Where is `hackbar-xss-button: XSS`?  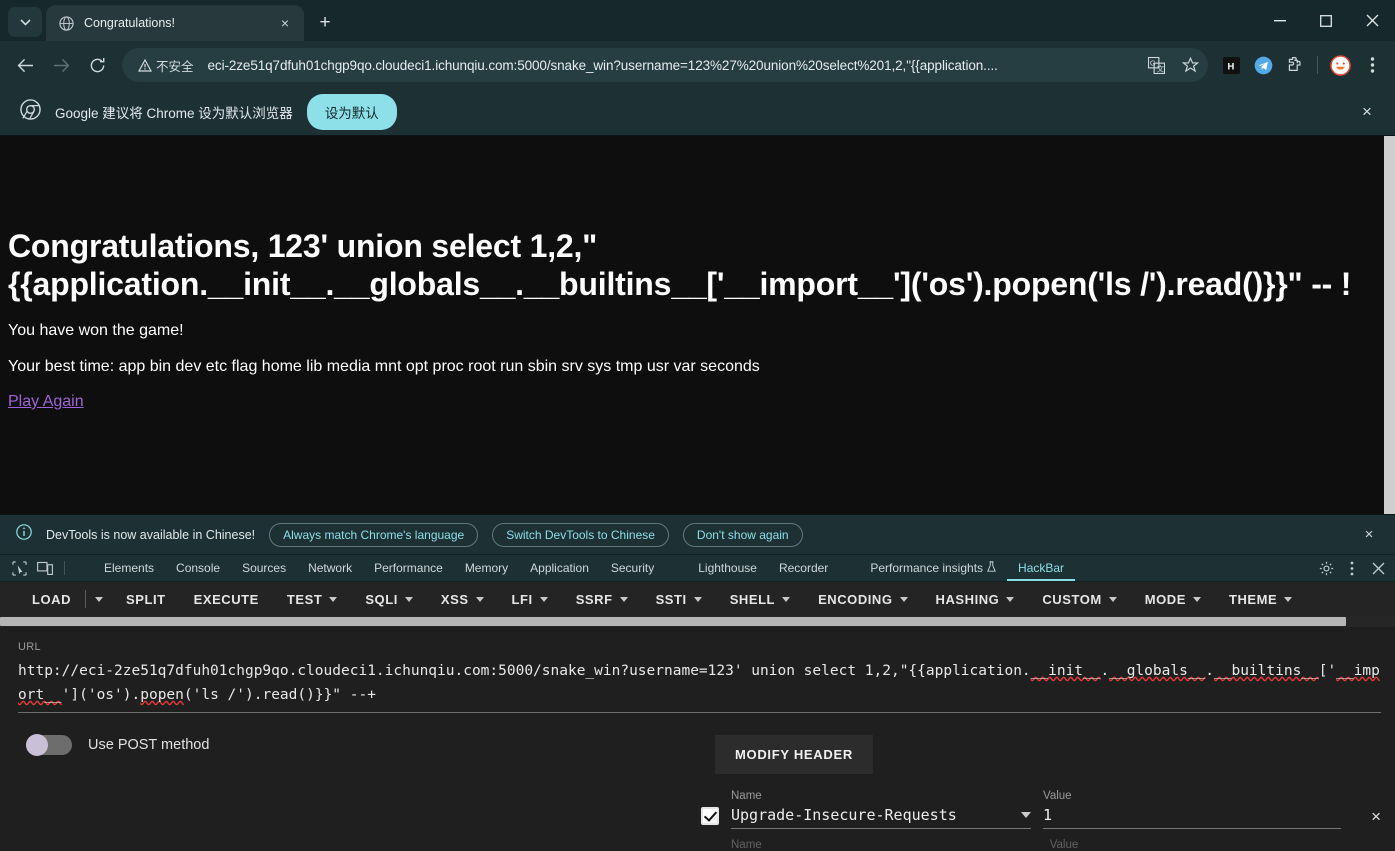
hackbar-xss-button: XSS is located at coordinates (462, 599).